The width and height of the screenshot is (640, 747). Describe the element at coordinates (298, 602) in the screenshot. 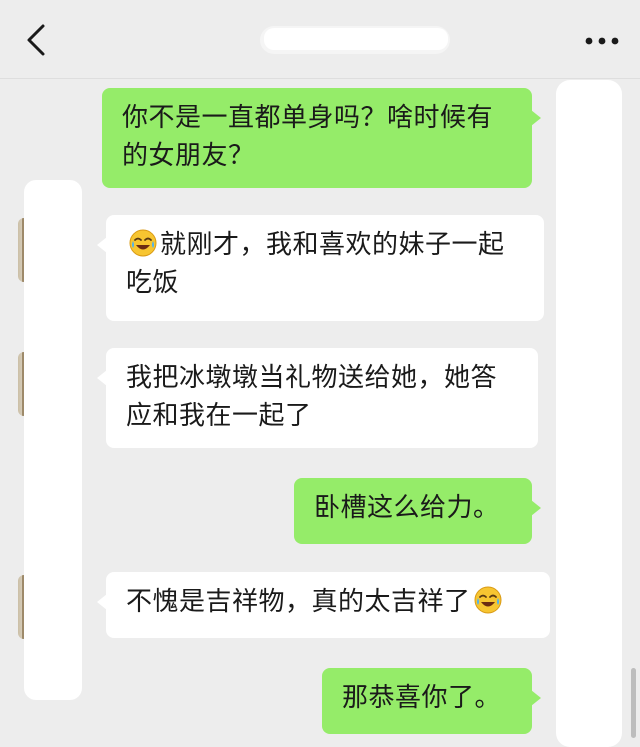

I see `message-text: 不愧是吉祥物，真的太吉祥了` at that location.